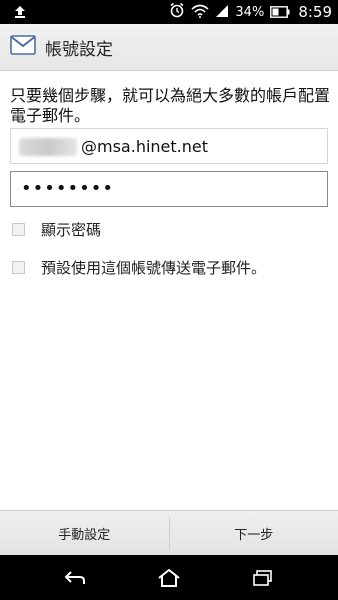 Image resolution: width=338 pixels, height=600 pixels. I want to click on show-password-checkbox, so click(18, 229).